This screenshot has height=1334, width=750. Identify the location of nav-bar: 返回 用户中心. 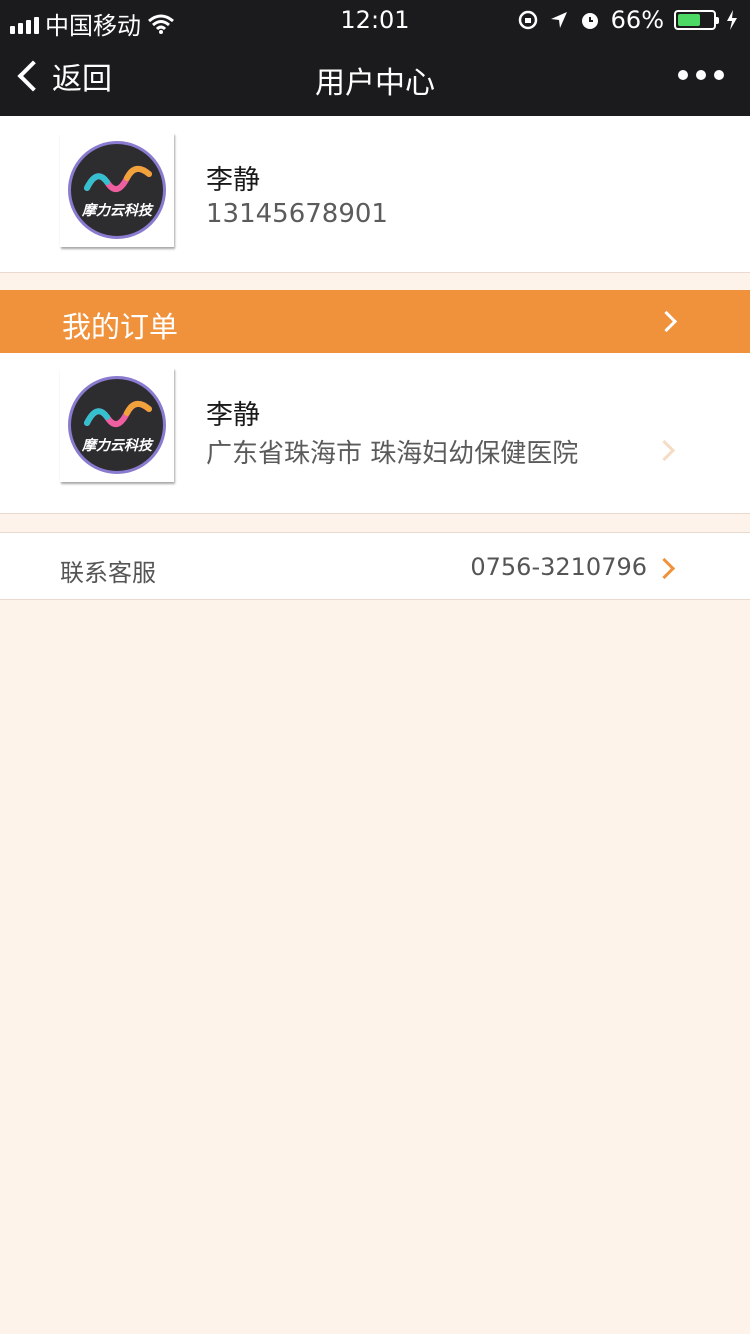
(375, 78).